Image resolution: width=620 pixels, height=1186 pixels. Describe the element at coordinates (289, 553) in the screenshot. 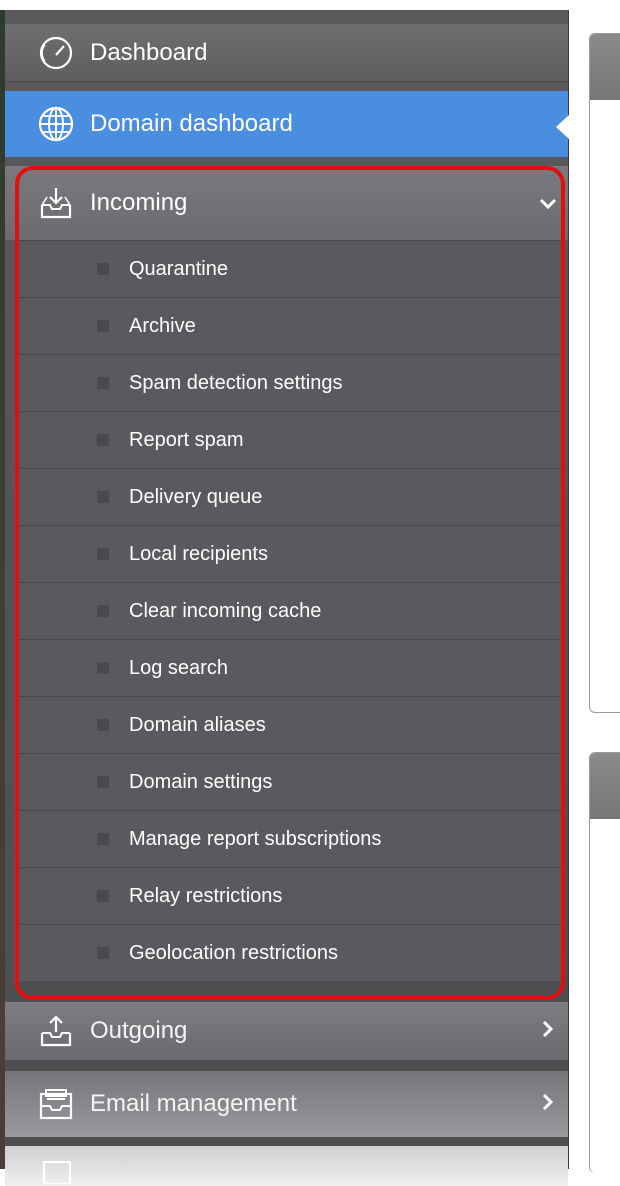

I see `submenu-item-local-recipients: Local recipients` at that location.